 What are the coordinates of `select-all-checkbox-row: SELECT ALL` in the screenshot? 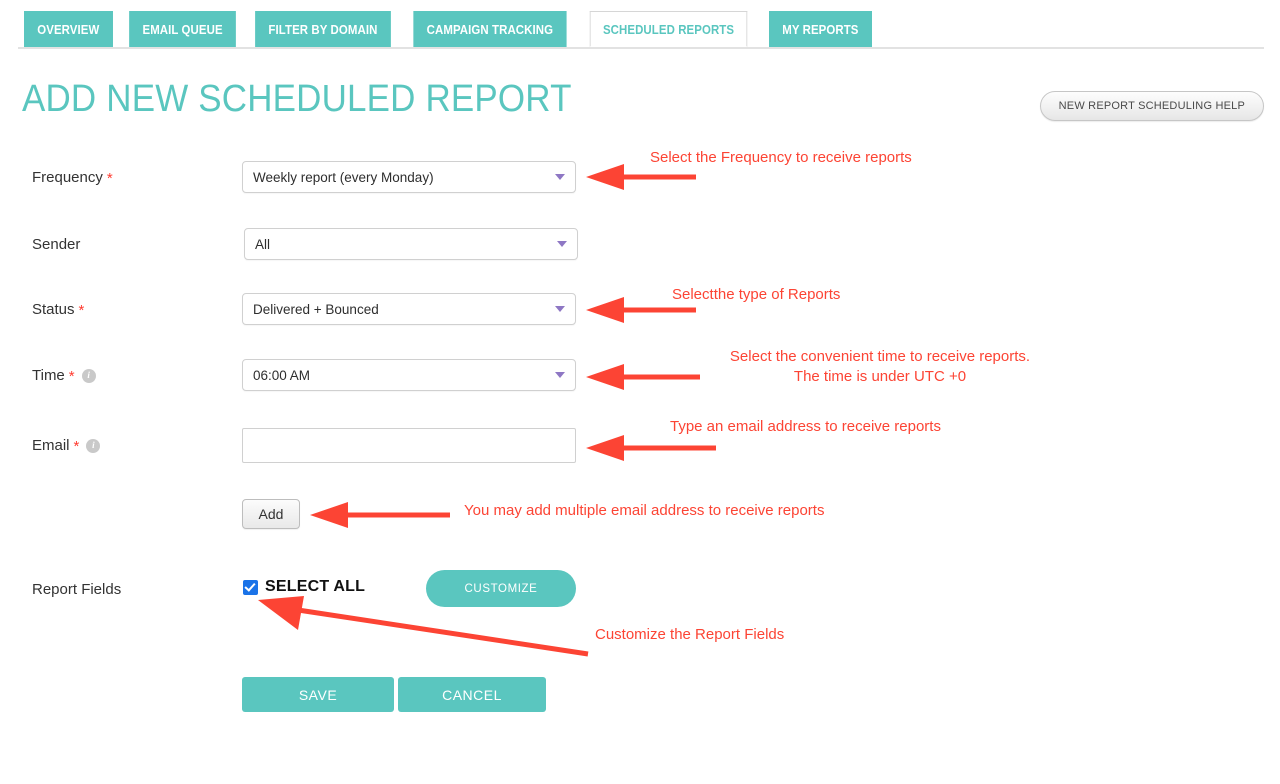 It's located at (304, 587).